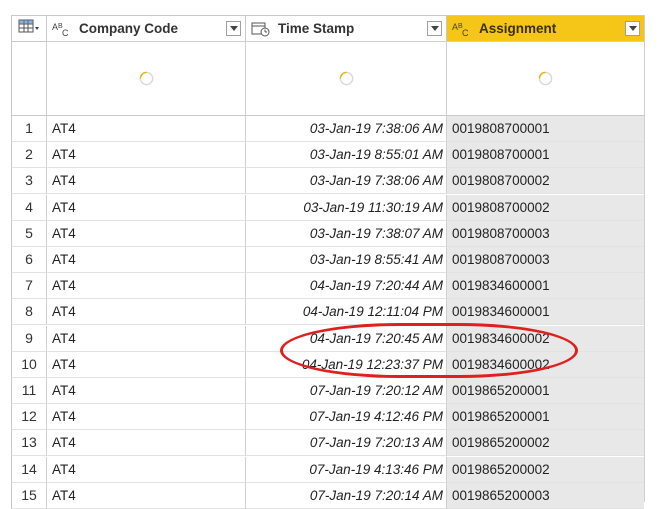 The height and width of the screenshot is (509, 667). I want to click on column-header-time-stamp: Time Stamp, so click(345, 28).